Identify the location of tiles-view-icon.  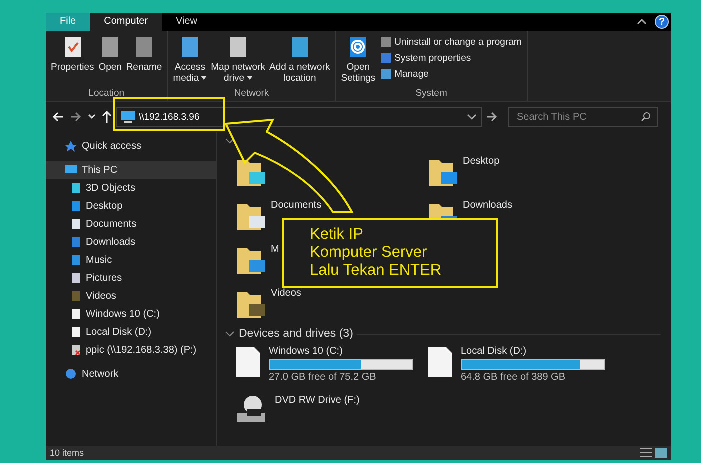
(661, 453).